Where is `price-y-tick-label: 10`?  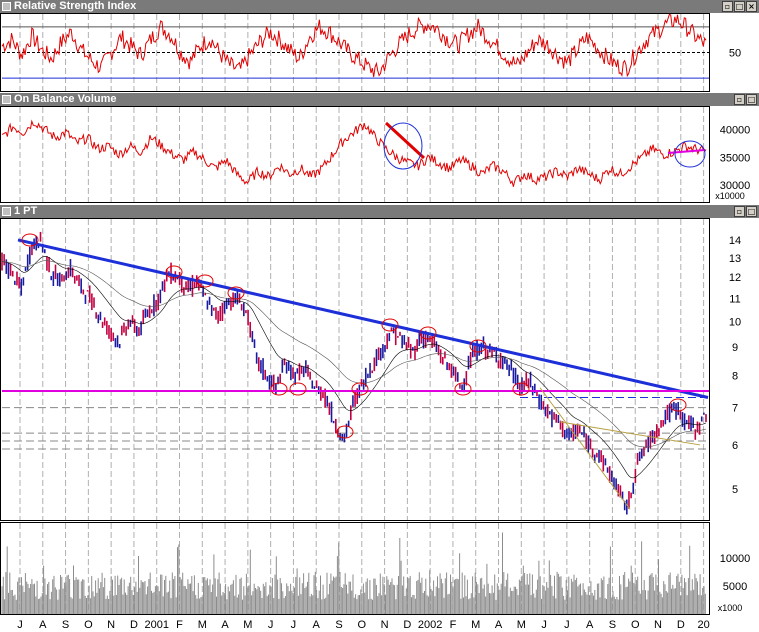
price-y-tick-label: 10 is located at coordinates (735, 322).